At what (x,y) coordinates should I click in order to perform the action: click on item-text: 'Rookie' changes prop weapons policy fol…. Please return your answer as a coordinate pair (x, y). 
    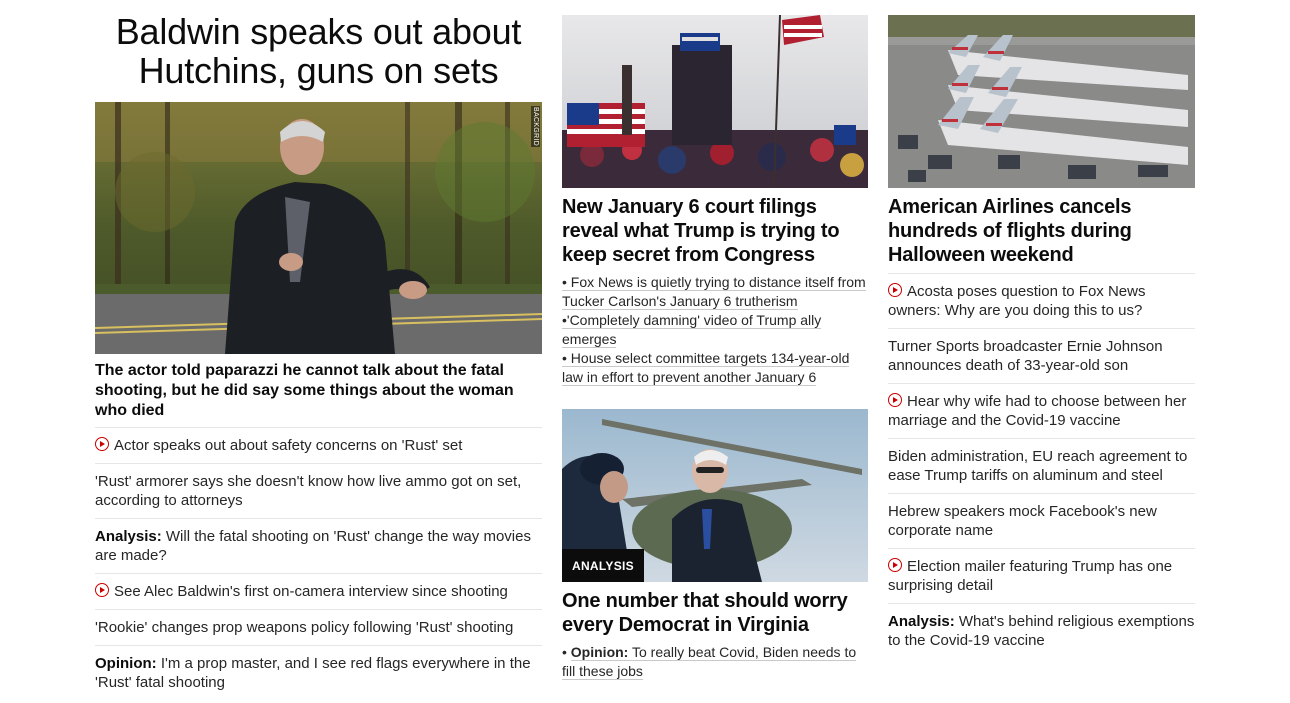
    Looking at the image, I should click on (304, 627).